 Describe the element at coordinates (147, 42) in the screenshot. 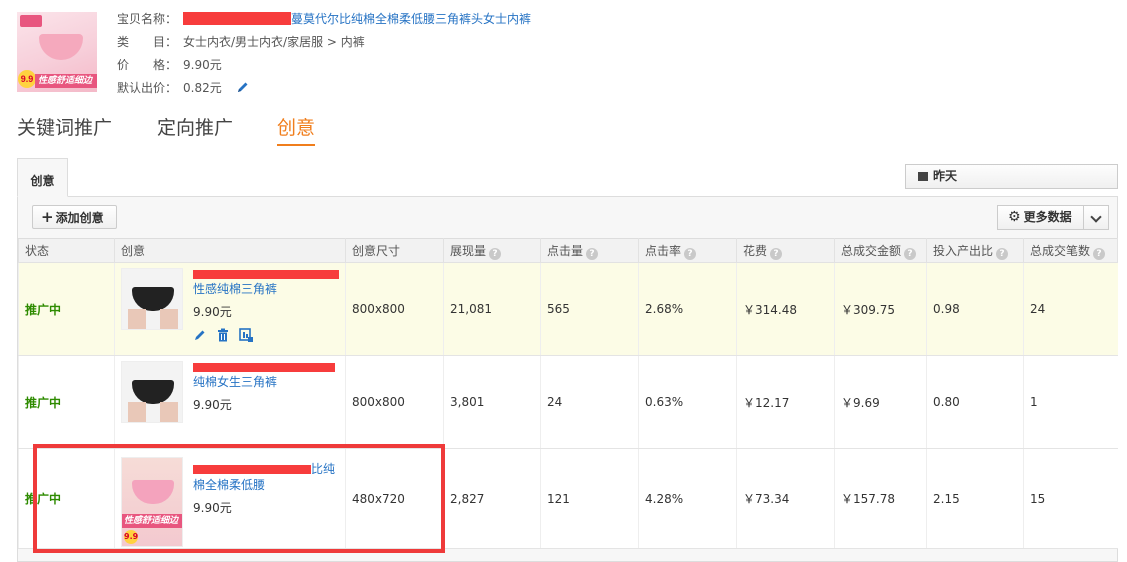

I see `product-category-label: 类 目：` at that location.